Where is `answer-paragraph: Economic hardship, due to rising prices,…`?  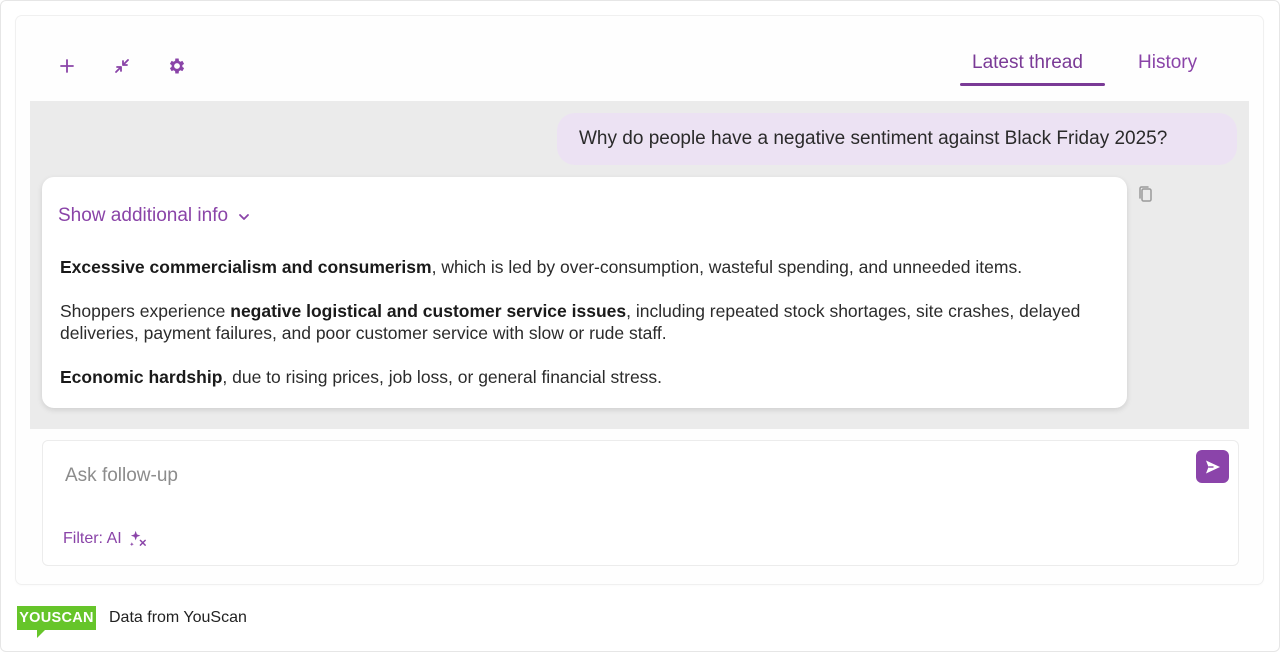 answer-paragraph: Economic hardship, due to rising prices,… is located at coordinates (361, 377).